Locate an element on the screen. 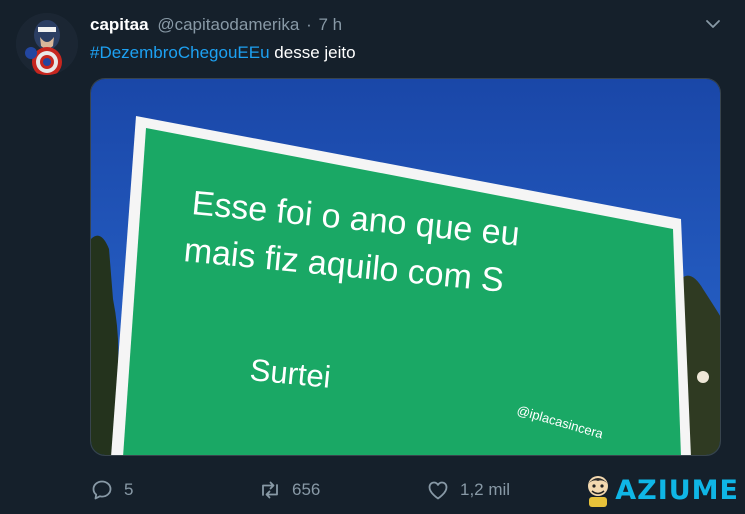 This screenshot has height=514, width=745. like-count: 1,2 mil is located at coordinates (485, 489).